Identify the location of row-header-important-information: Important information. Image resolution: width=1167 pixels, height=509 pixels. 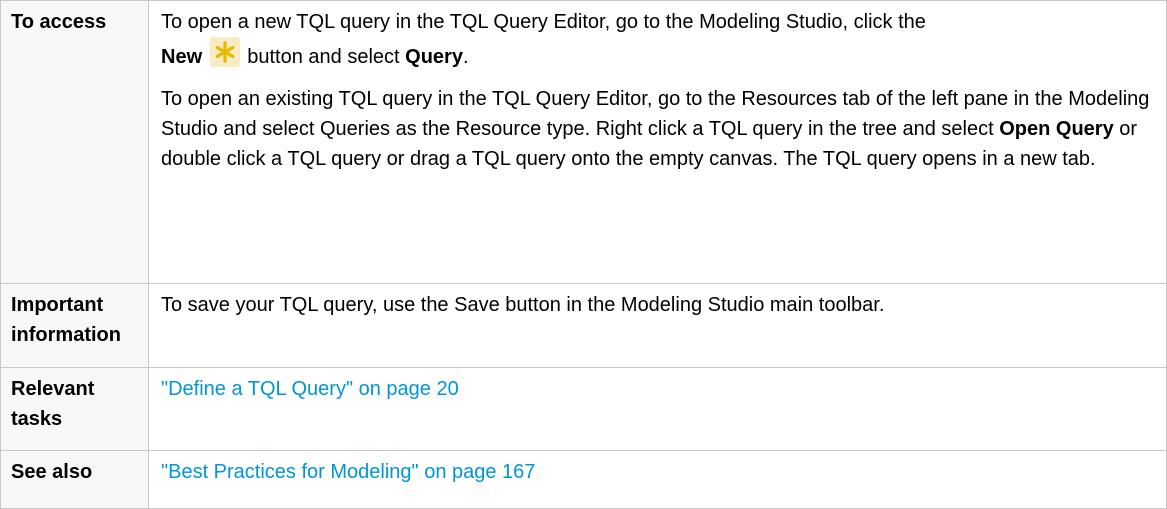
(74, 325).